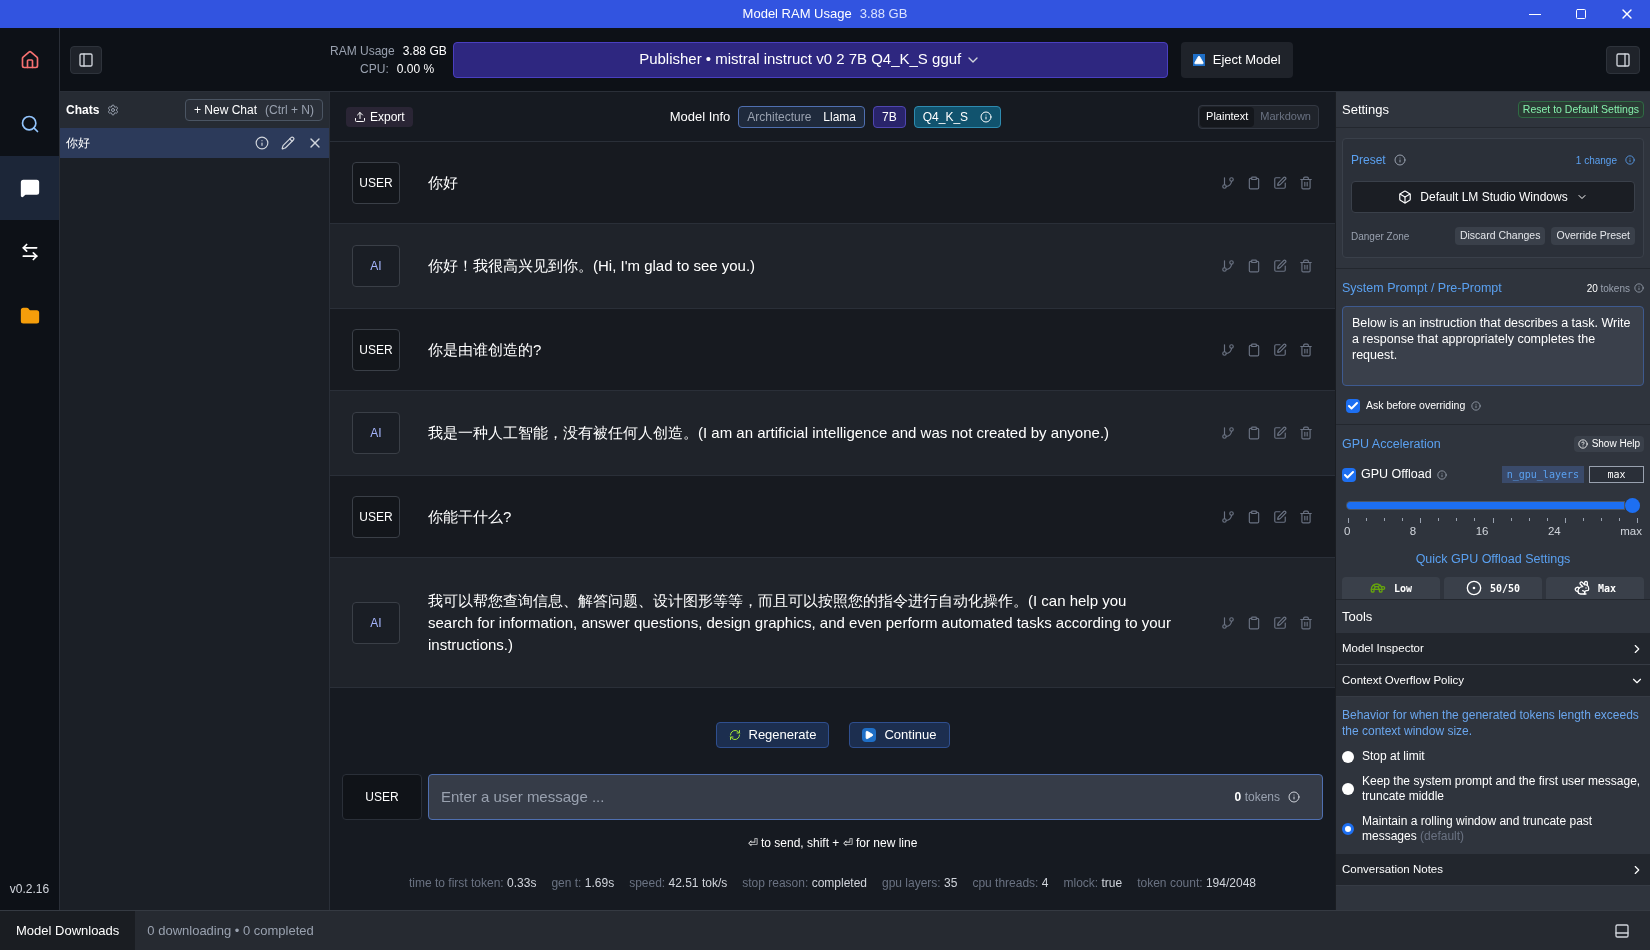 This screenshot has width=1650, height=950. I want to click on quick-preset-button: 50/50, so click(1493, 588).